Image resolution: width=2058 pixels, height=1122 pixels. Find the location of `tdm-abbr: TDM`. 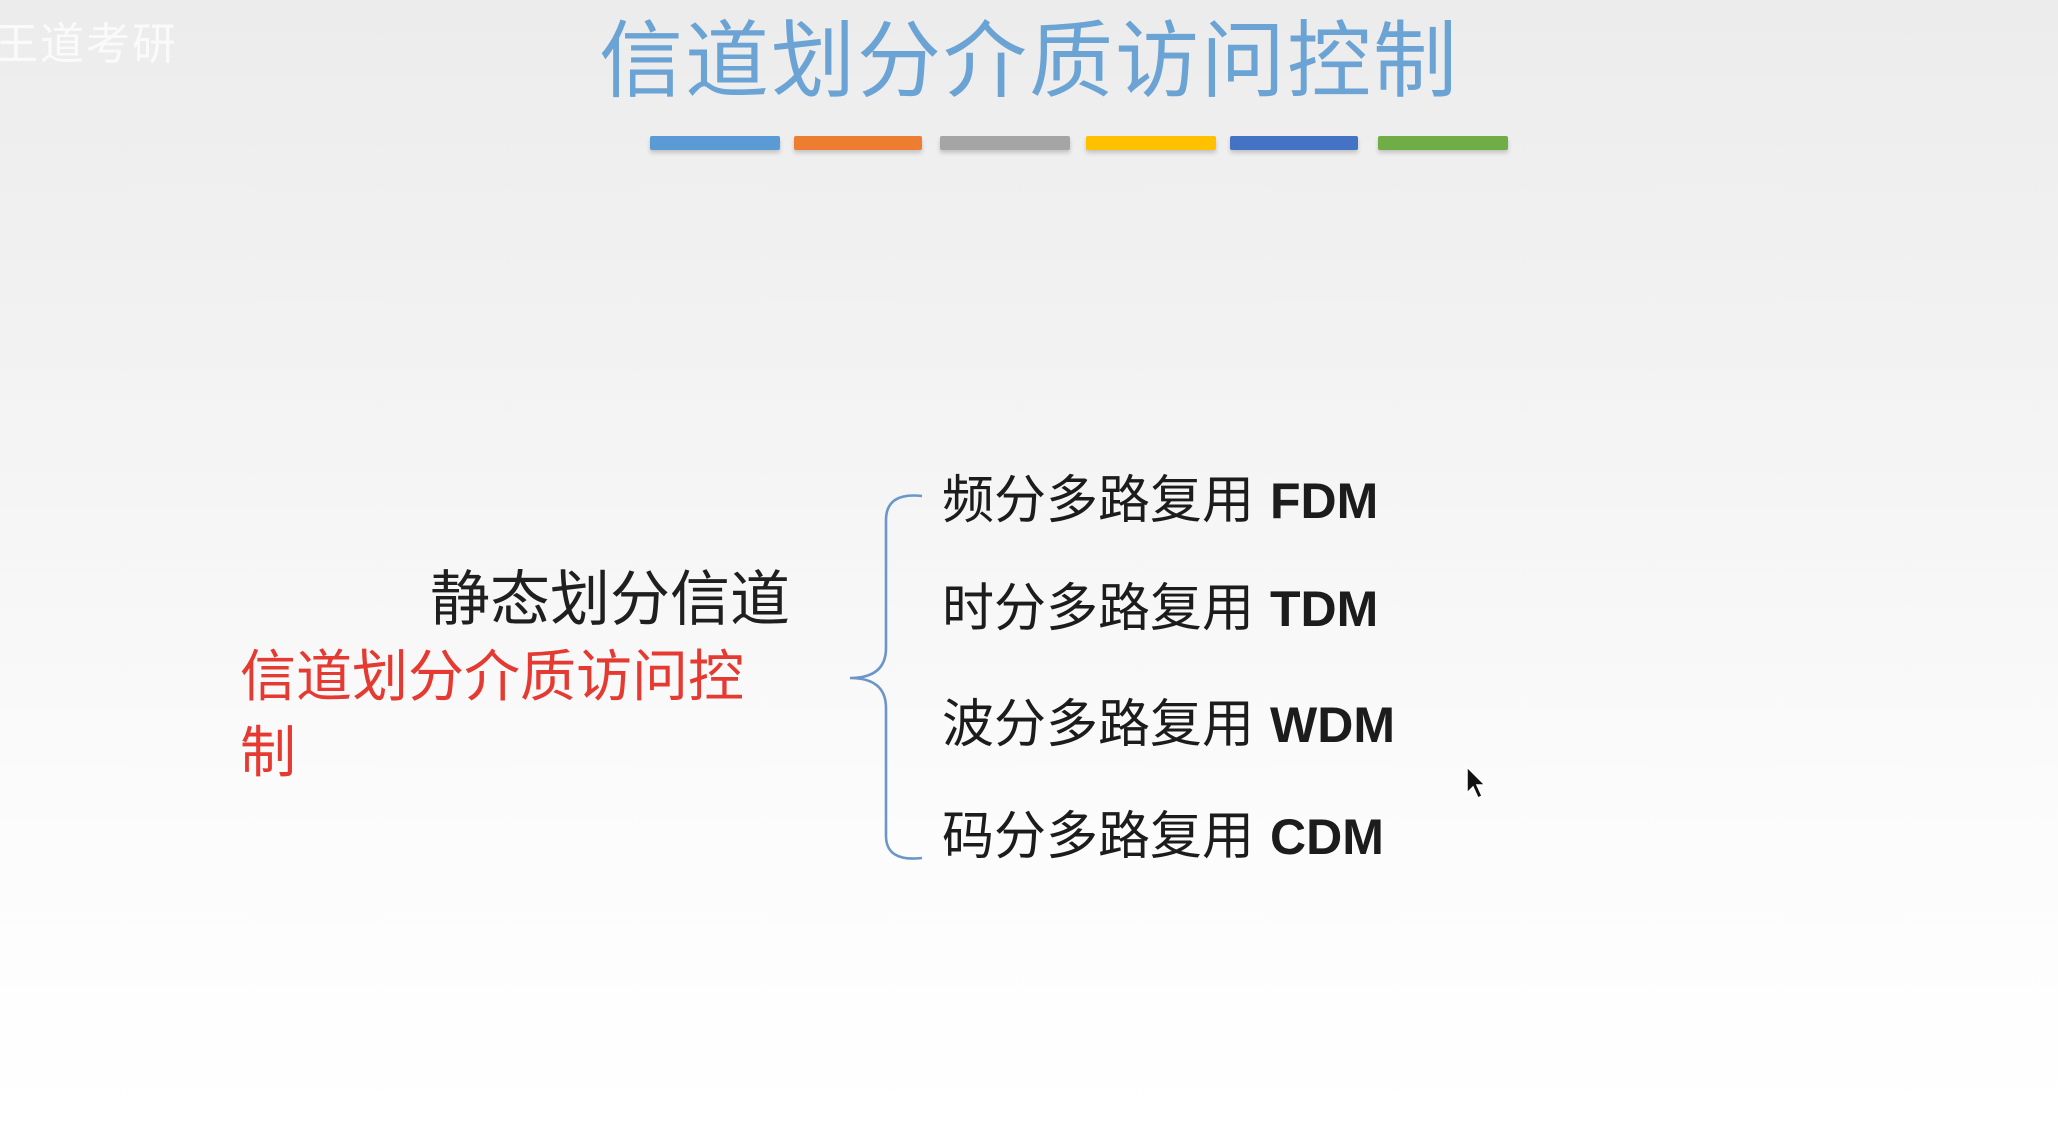

tdm-abbr: TDM is located at coordinates (1324, 609).